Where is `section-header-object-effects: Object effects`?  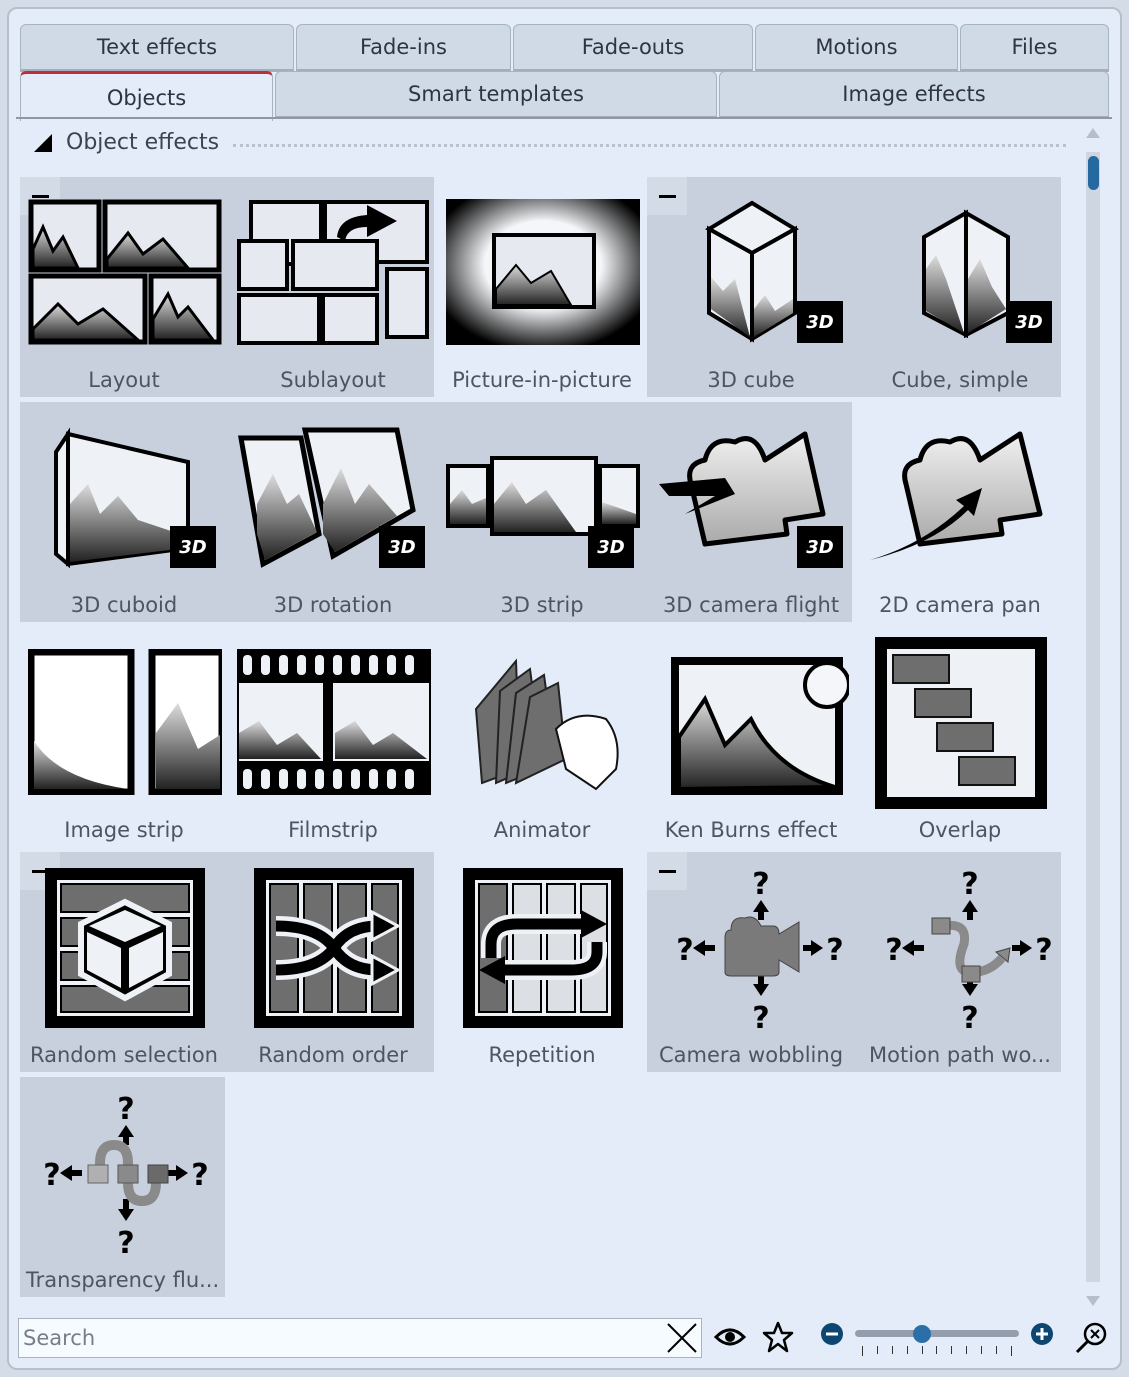 section-header-object-effects: Object effects is located at coordinates (550, 142).